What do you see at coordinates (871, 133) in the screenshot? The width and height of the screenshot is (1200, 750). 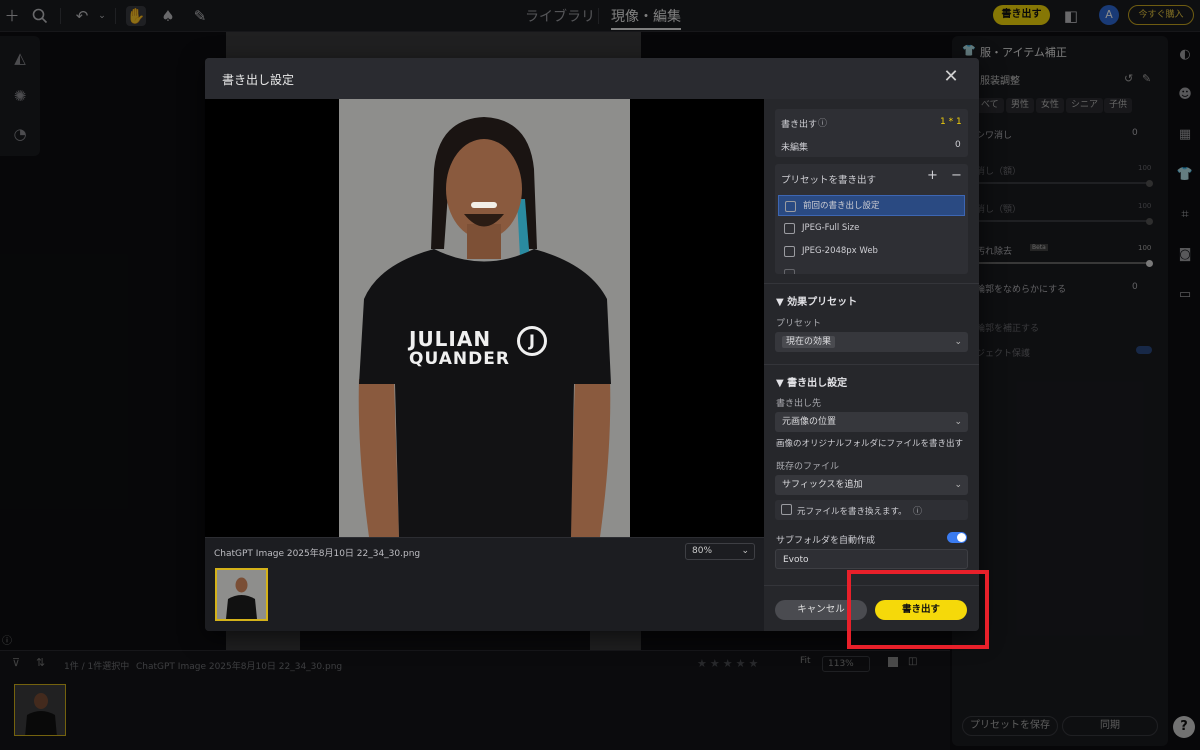 I see `export-summary-card: 書き出す ⓘ 1 * 1 未編集 0` at bounding box center [871, 133].